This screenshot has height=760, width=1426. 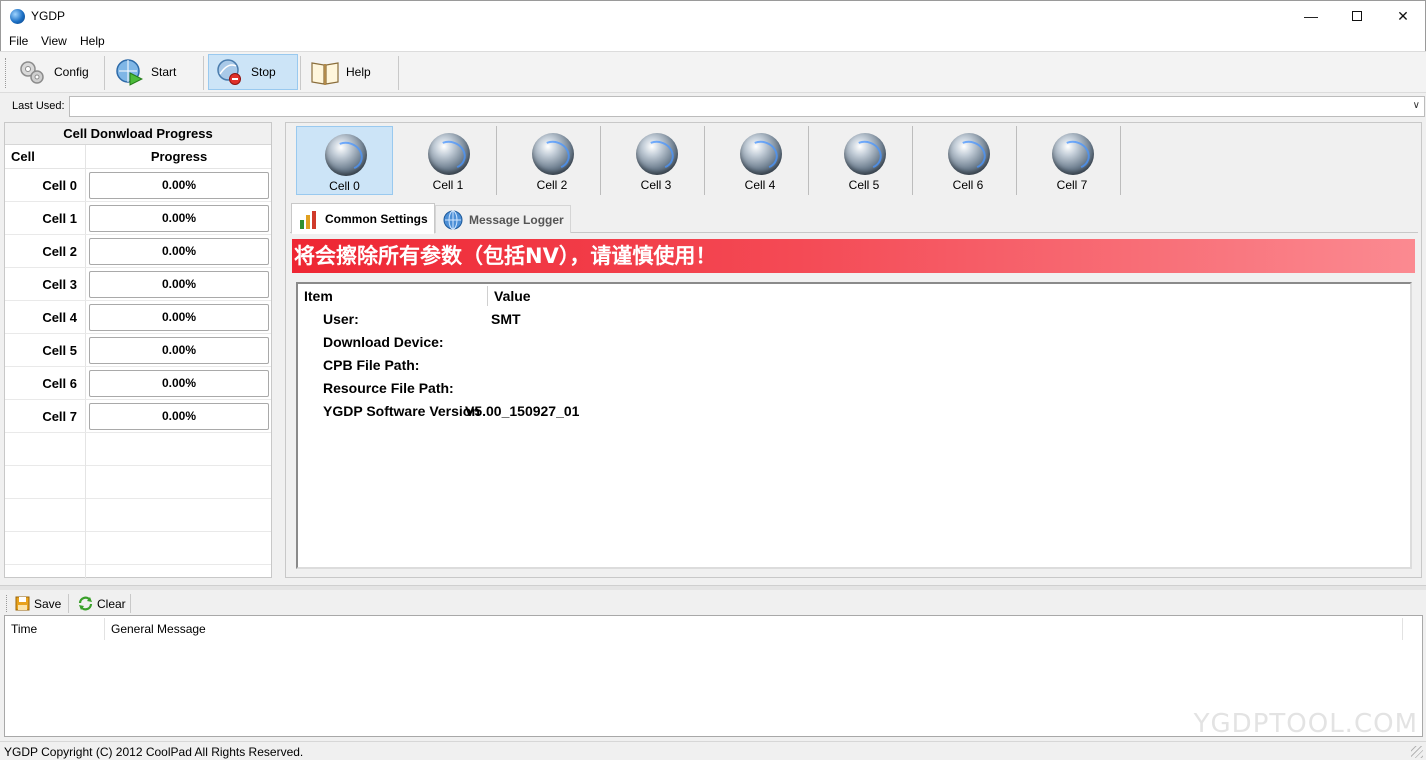 I want to click on grid-column-headers: Item Value, so click(x=854, y=296).